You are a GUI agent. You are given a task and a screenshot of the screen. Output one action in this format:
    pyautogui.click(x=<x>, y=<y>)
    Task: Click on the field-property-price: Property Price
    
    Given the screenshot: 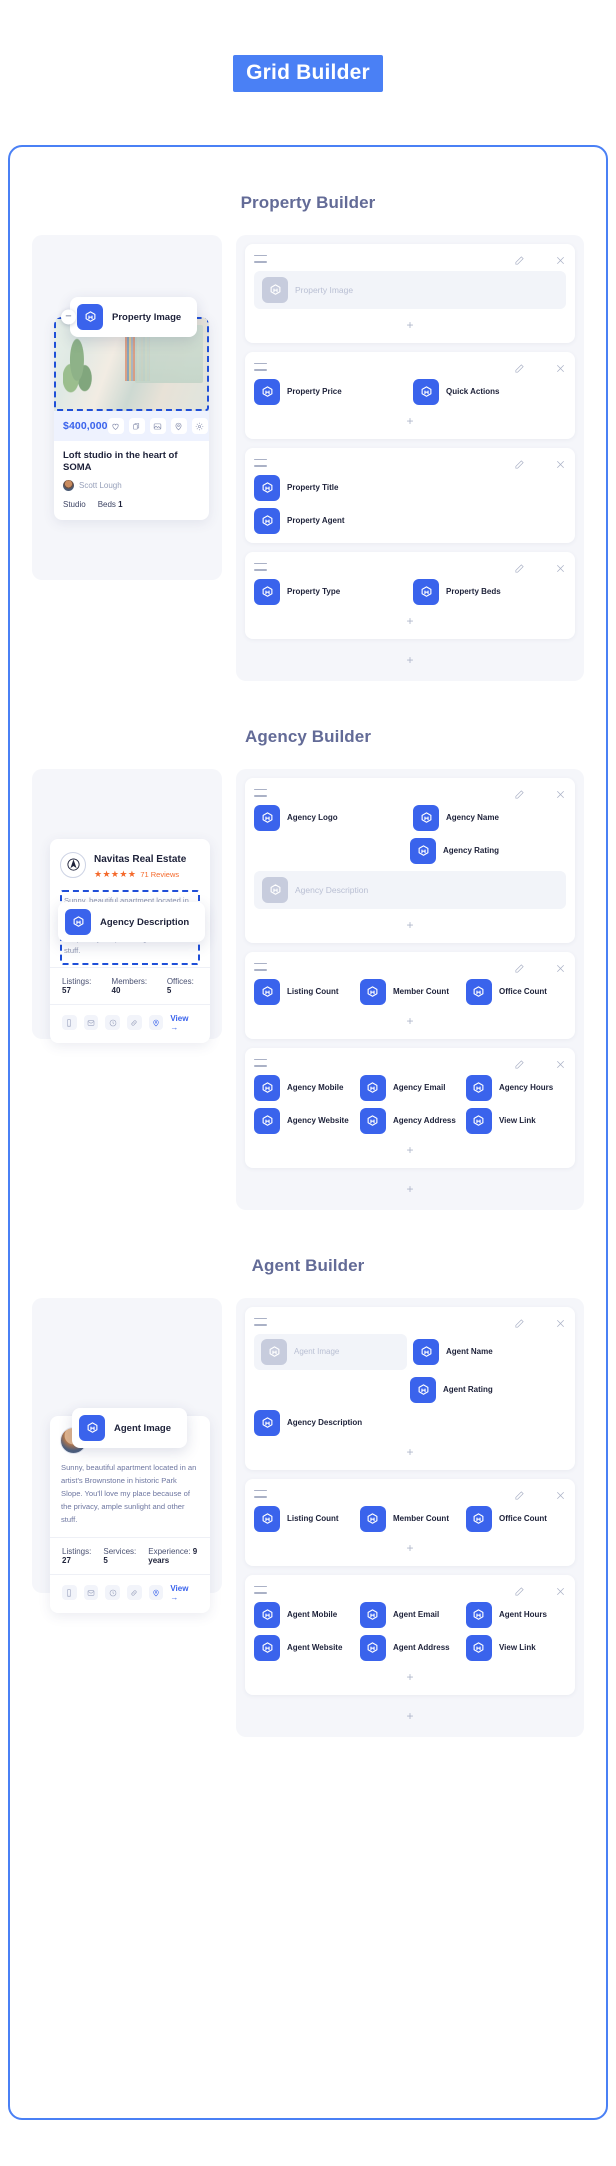 What is the action you would take?
    pyautogui.click(x=330, y=392)
    